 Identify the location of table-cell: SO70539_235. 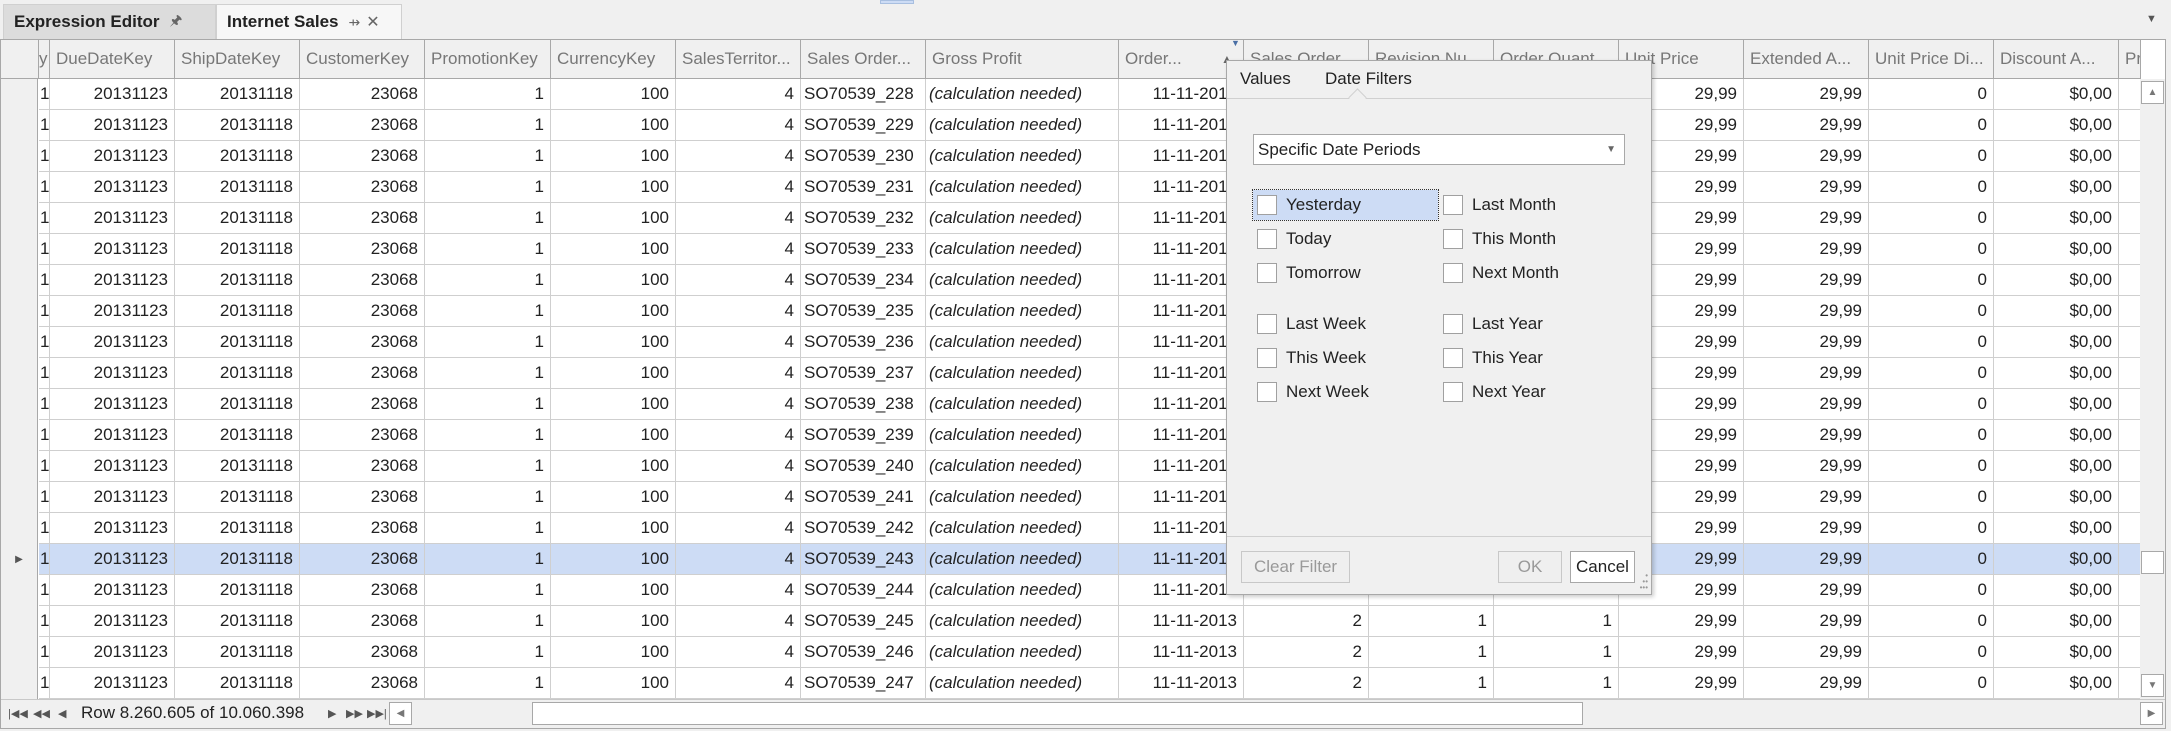
(863, 311).